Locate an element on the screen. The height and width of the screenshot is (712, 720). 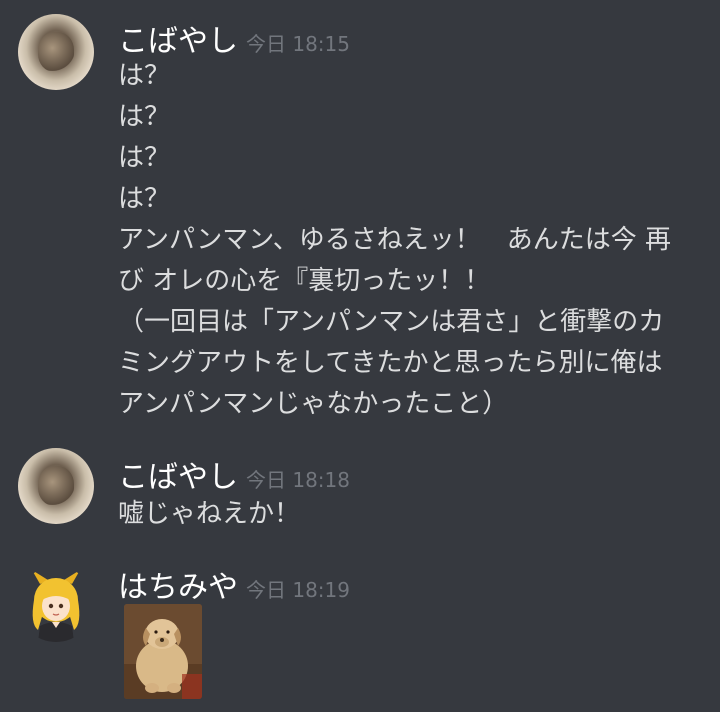
message-content: 嘘じゃねえか！ is located at coordinates (413, 514).